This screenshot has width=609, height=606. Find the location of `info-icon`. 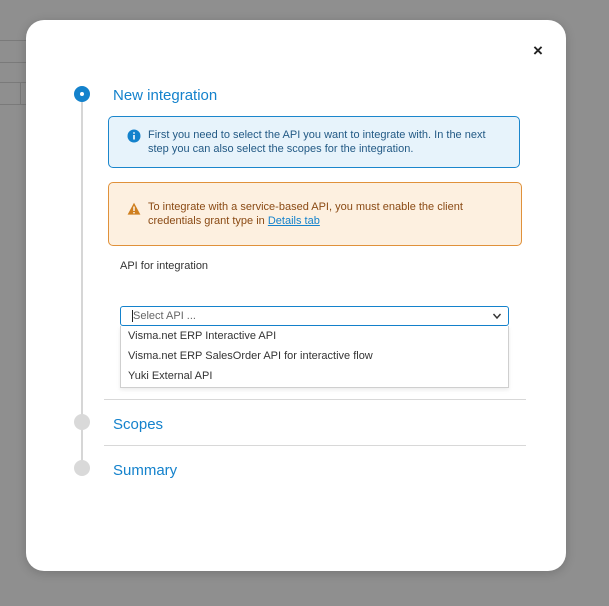

info-icon is located at coordinates (134, 136).